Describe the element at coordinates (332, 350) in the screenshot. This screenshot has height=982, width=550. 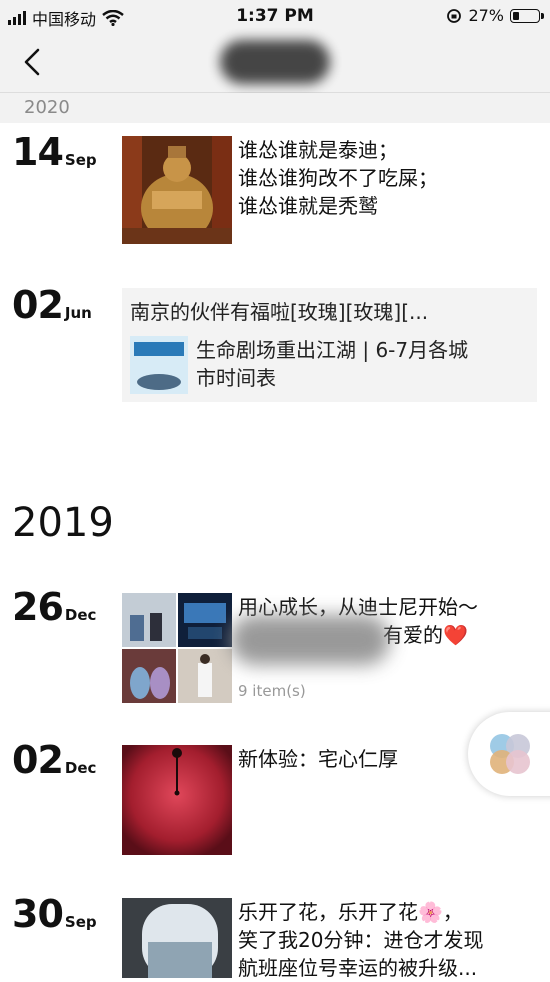
I see `share-description-line: 生命剧场重出江湖 | 6-7月各城` at that location.